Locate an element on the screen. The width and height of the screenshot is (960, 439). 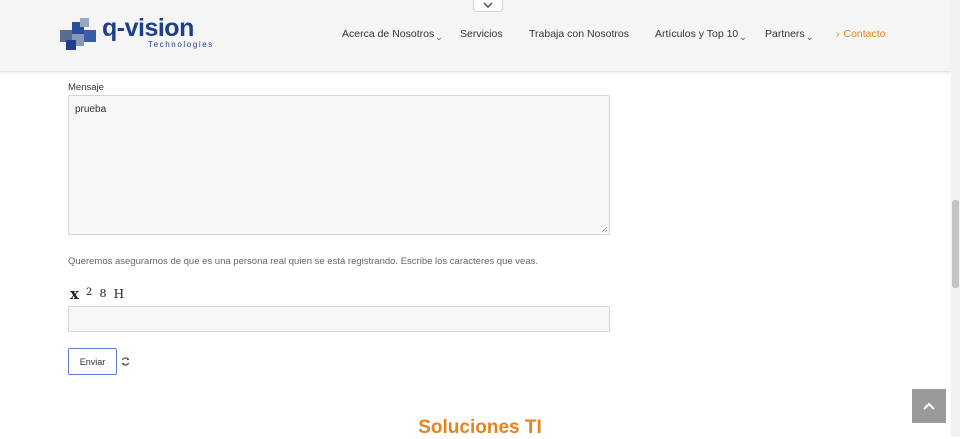
nav-item-label: Artículos y Top 10 is located at coordinates (697, 34).